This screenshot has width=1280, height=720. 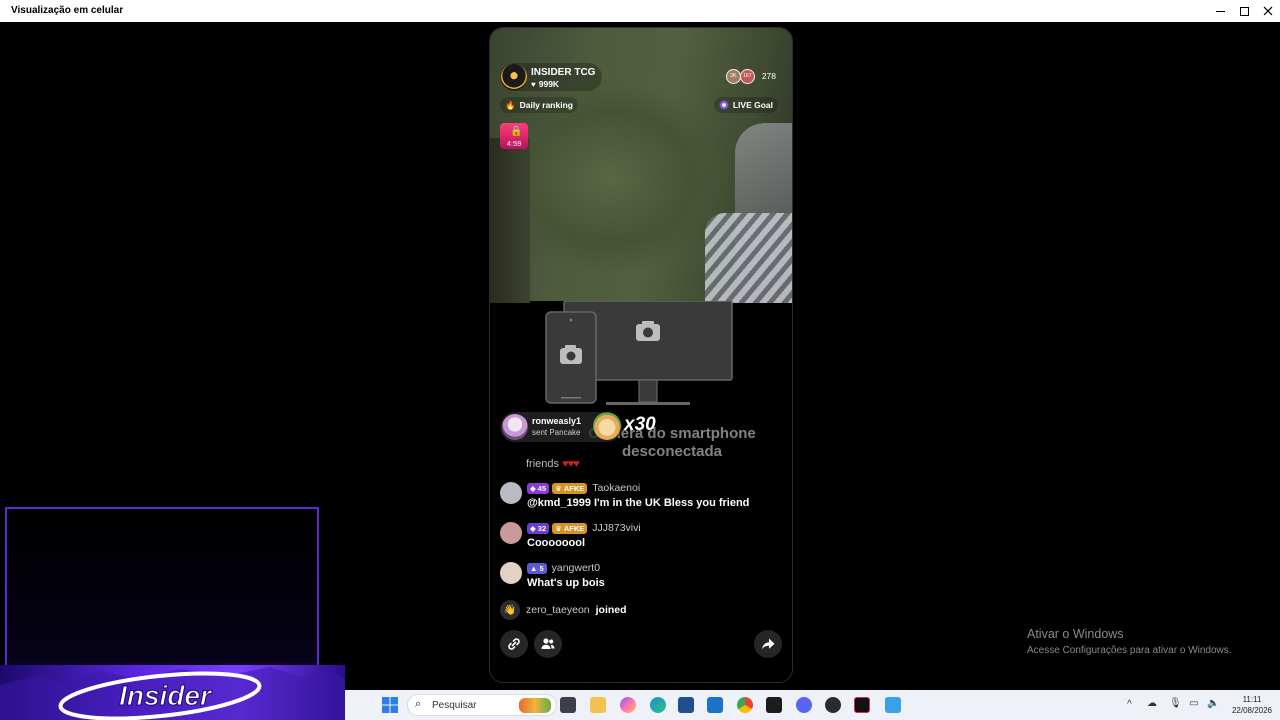 I want to click on viewer-avatar: 2K, so click(x=733, y=76).